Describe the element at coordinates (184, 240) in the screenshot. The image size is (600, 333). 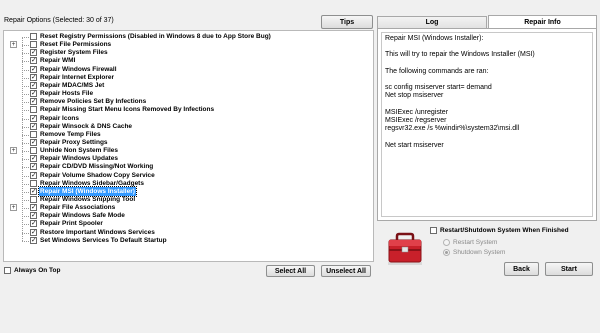
I see `tree-item: ✓ Set Windows Services To Default Startup` at that location.